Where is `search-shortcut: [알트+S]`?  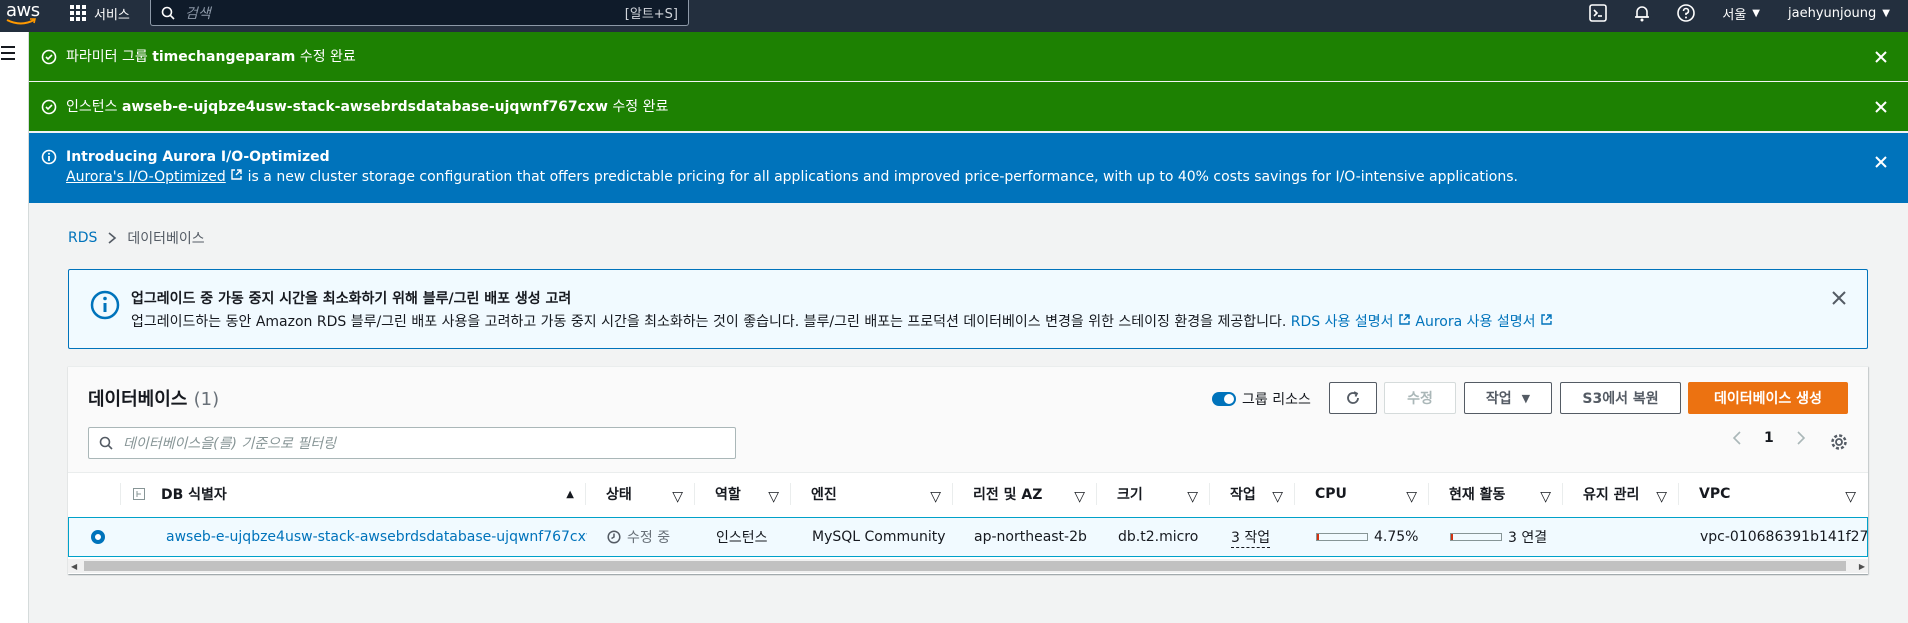
search-shortcut: [알트+S] is located at coordinates (651, 14).